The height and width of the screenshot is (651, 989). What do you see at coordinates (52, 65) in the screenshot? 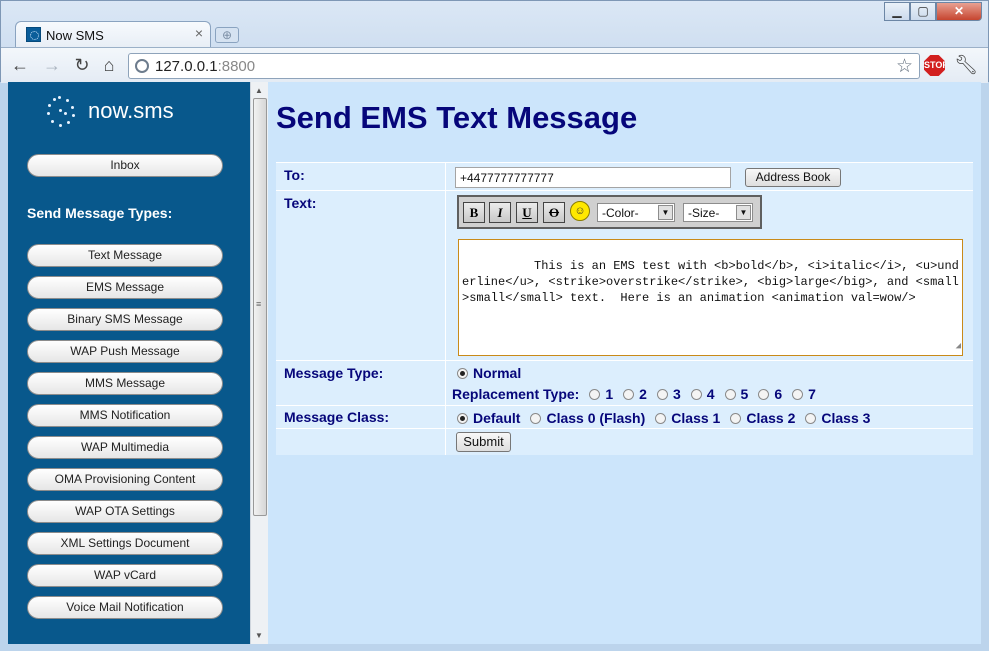
I see `forward-arrow-icon: →` at bounding box center [52, 65].